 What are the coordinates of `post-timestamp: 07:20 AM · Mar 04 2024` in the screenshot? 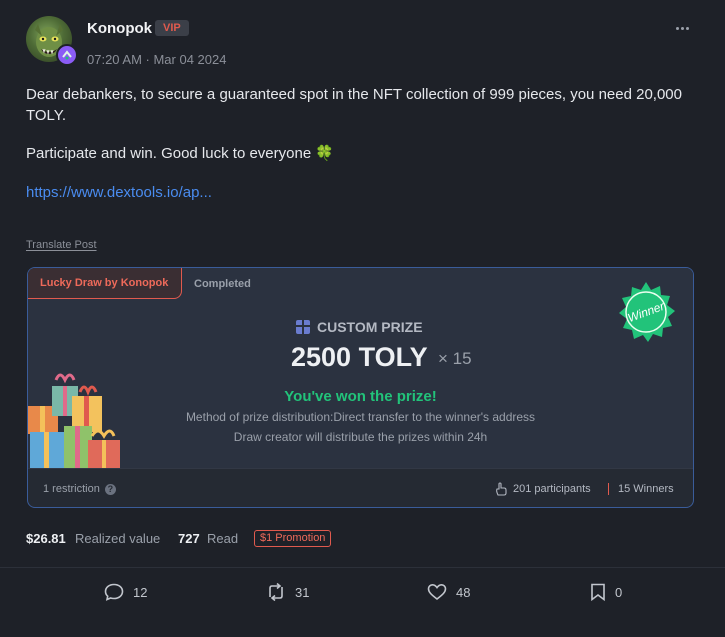 It's located at (157, 59).